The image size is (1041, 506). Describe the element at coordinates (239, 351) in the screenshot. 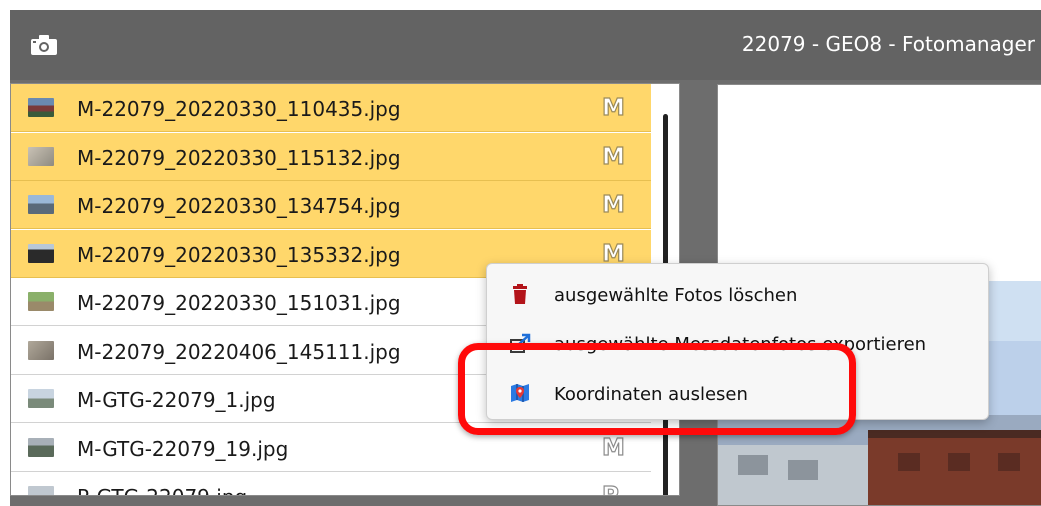

I see `photo-filename: M-22079_20220406_145111.jpg` at that location.